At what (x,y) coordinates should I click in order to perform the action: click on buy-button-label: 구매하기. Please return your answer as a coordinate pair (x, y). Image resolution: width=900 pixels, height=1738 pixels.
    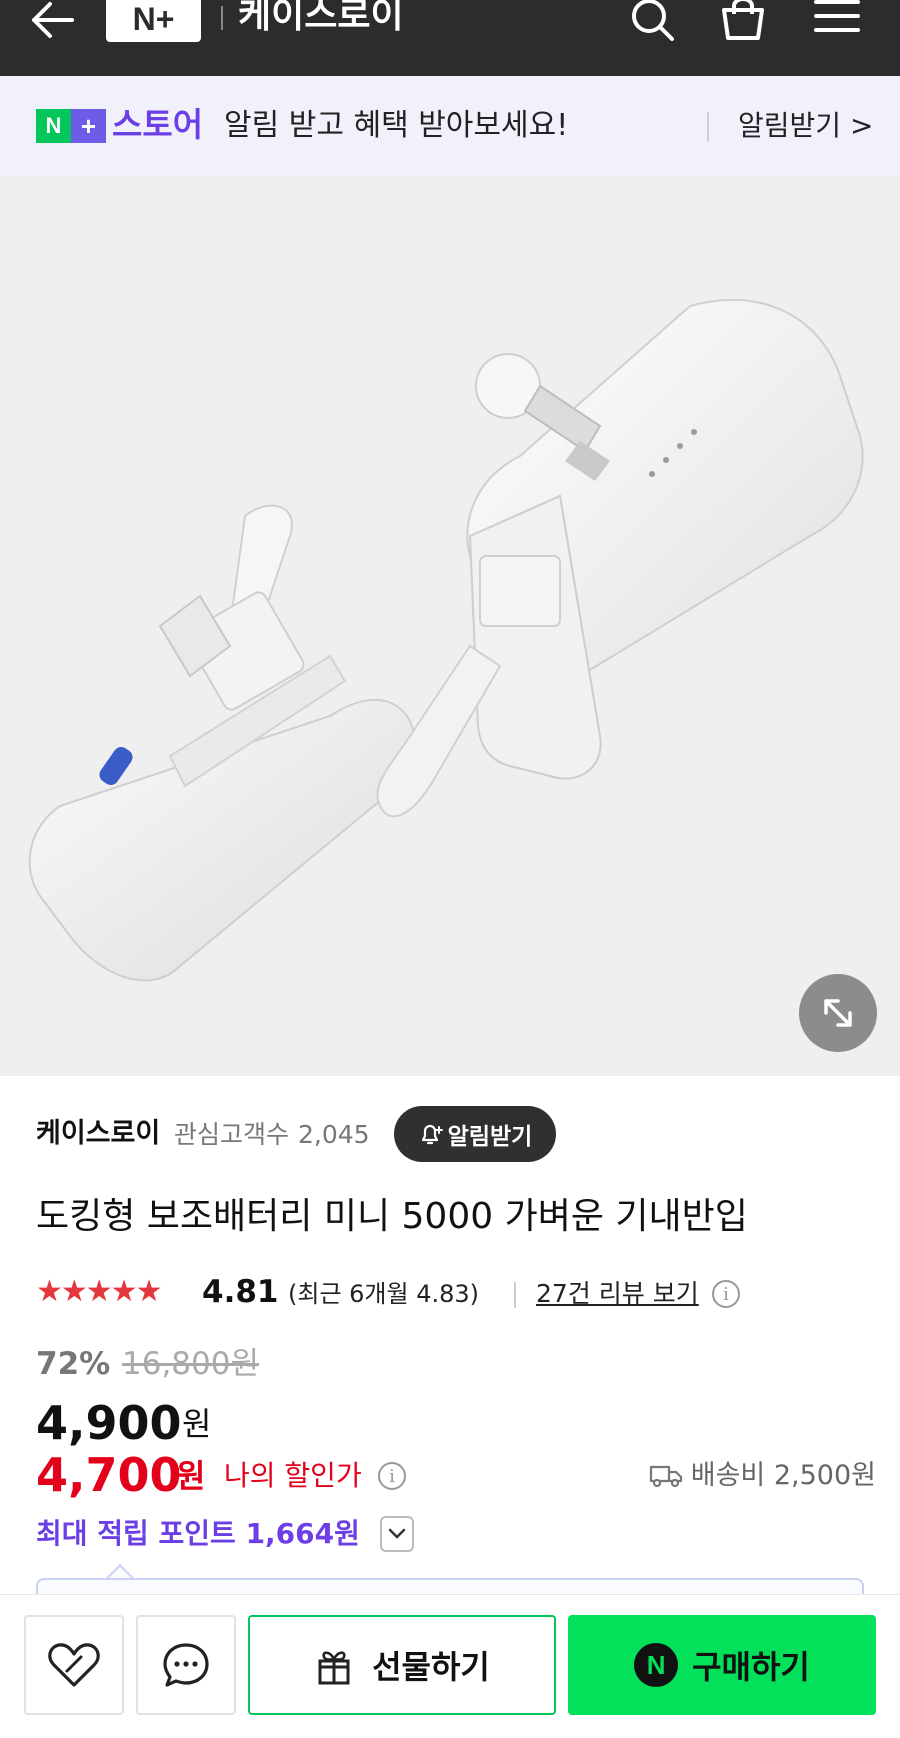
    Looking at the image, I should click on (751, 1667).